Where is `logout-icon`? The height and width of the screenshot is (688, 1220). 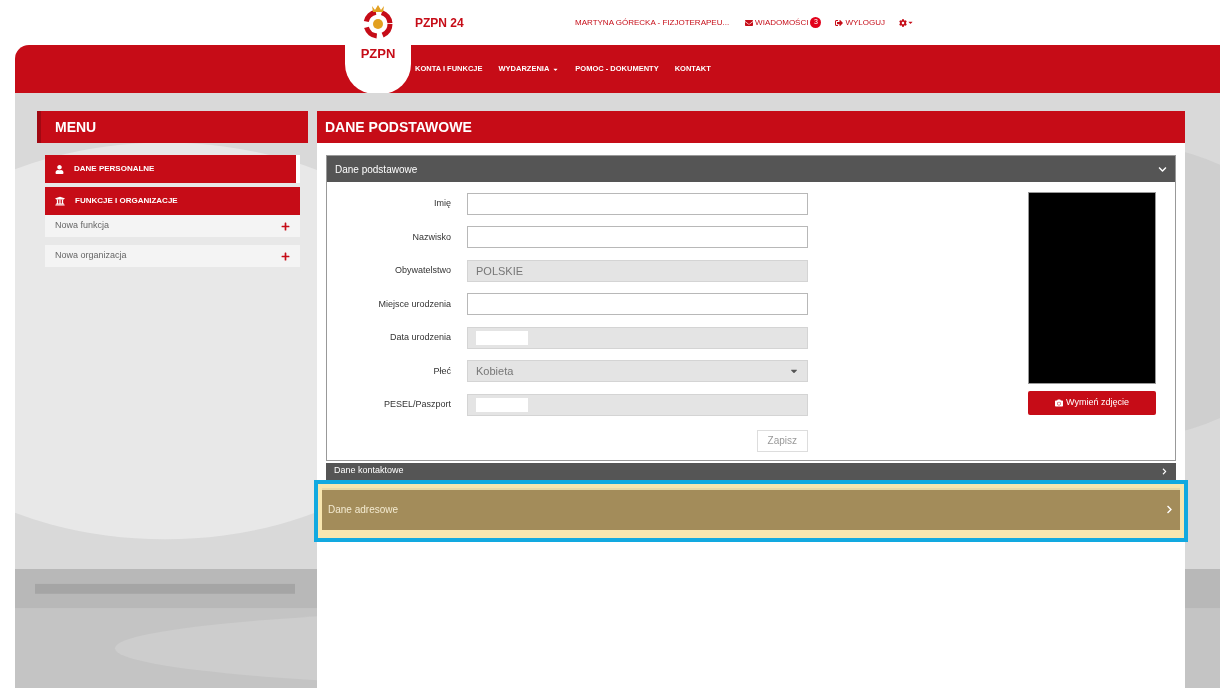 logout-icon is located at coordinates (839, 22).